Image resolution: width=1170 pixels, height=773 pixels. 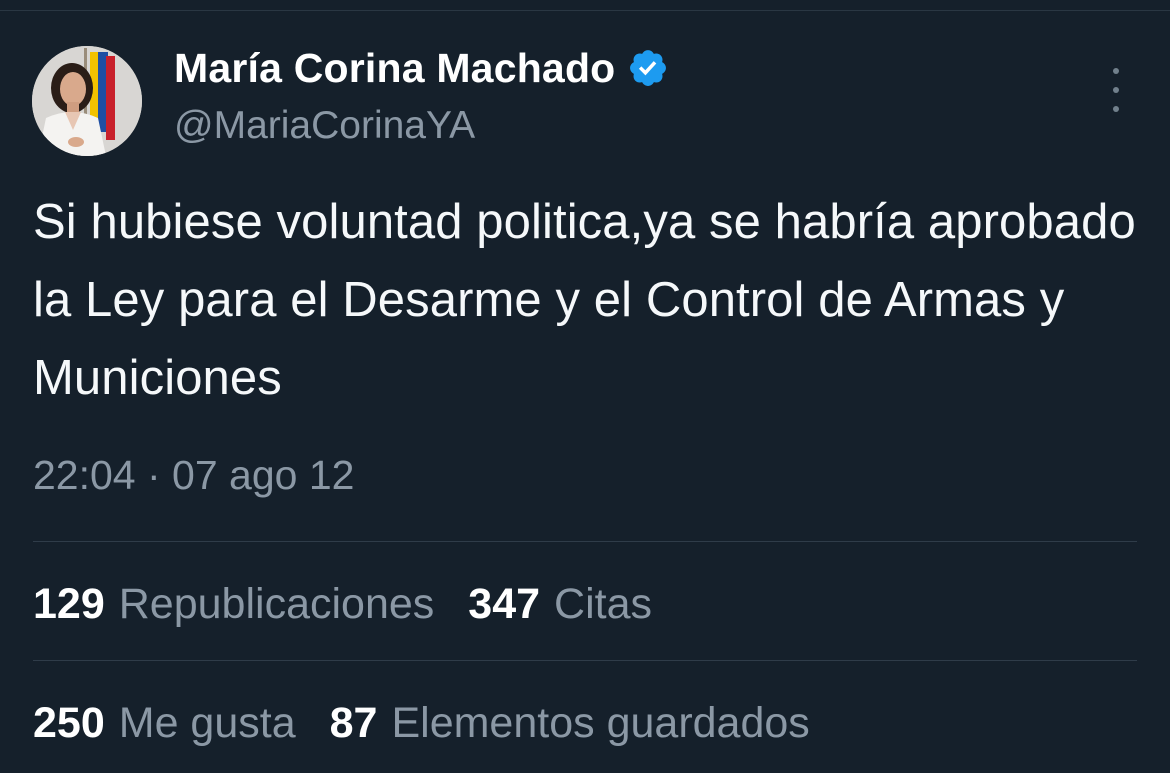 What do you see at coordinates (600, 722) in the screenshot?
I see `bookmarks-label: Elementos guardados` at bounding box center [600, 722].